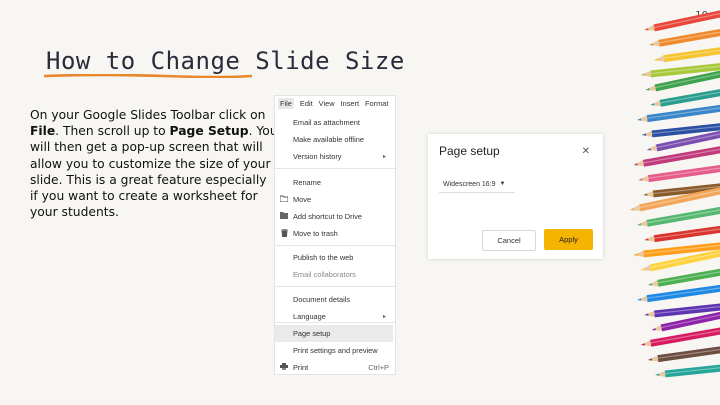  What do you see at coordinates (469, 184) in the screenshot?
I see `select-value: Widescreen 16:9` at bounding box center [469, 184].